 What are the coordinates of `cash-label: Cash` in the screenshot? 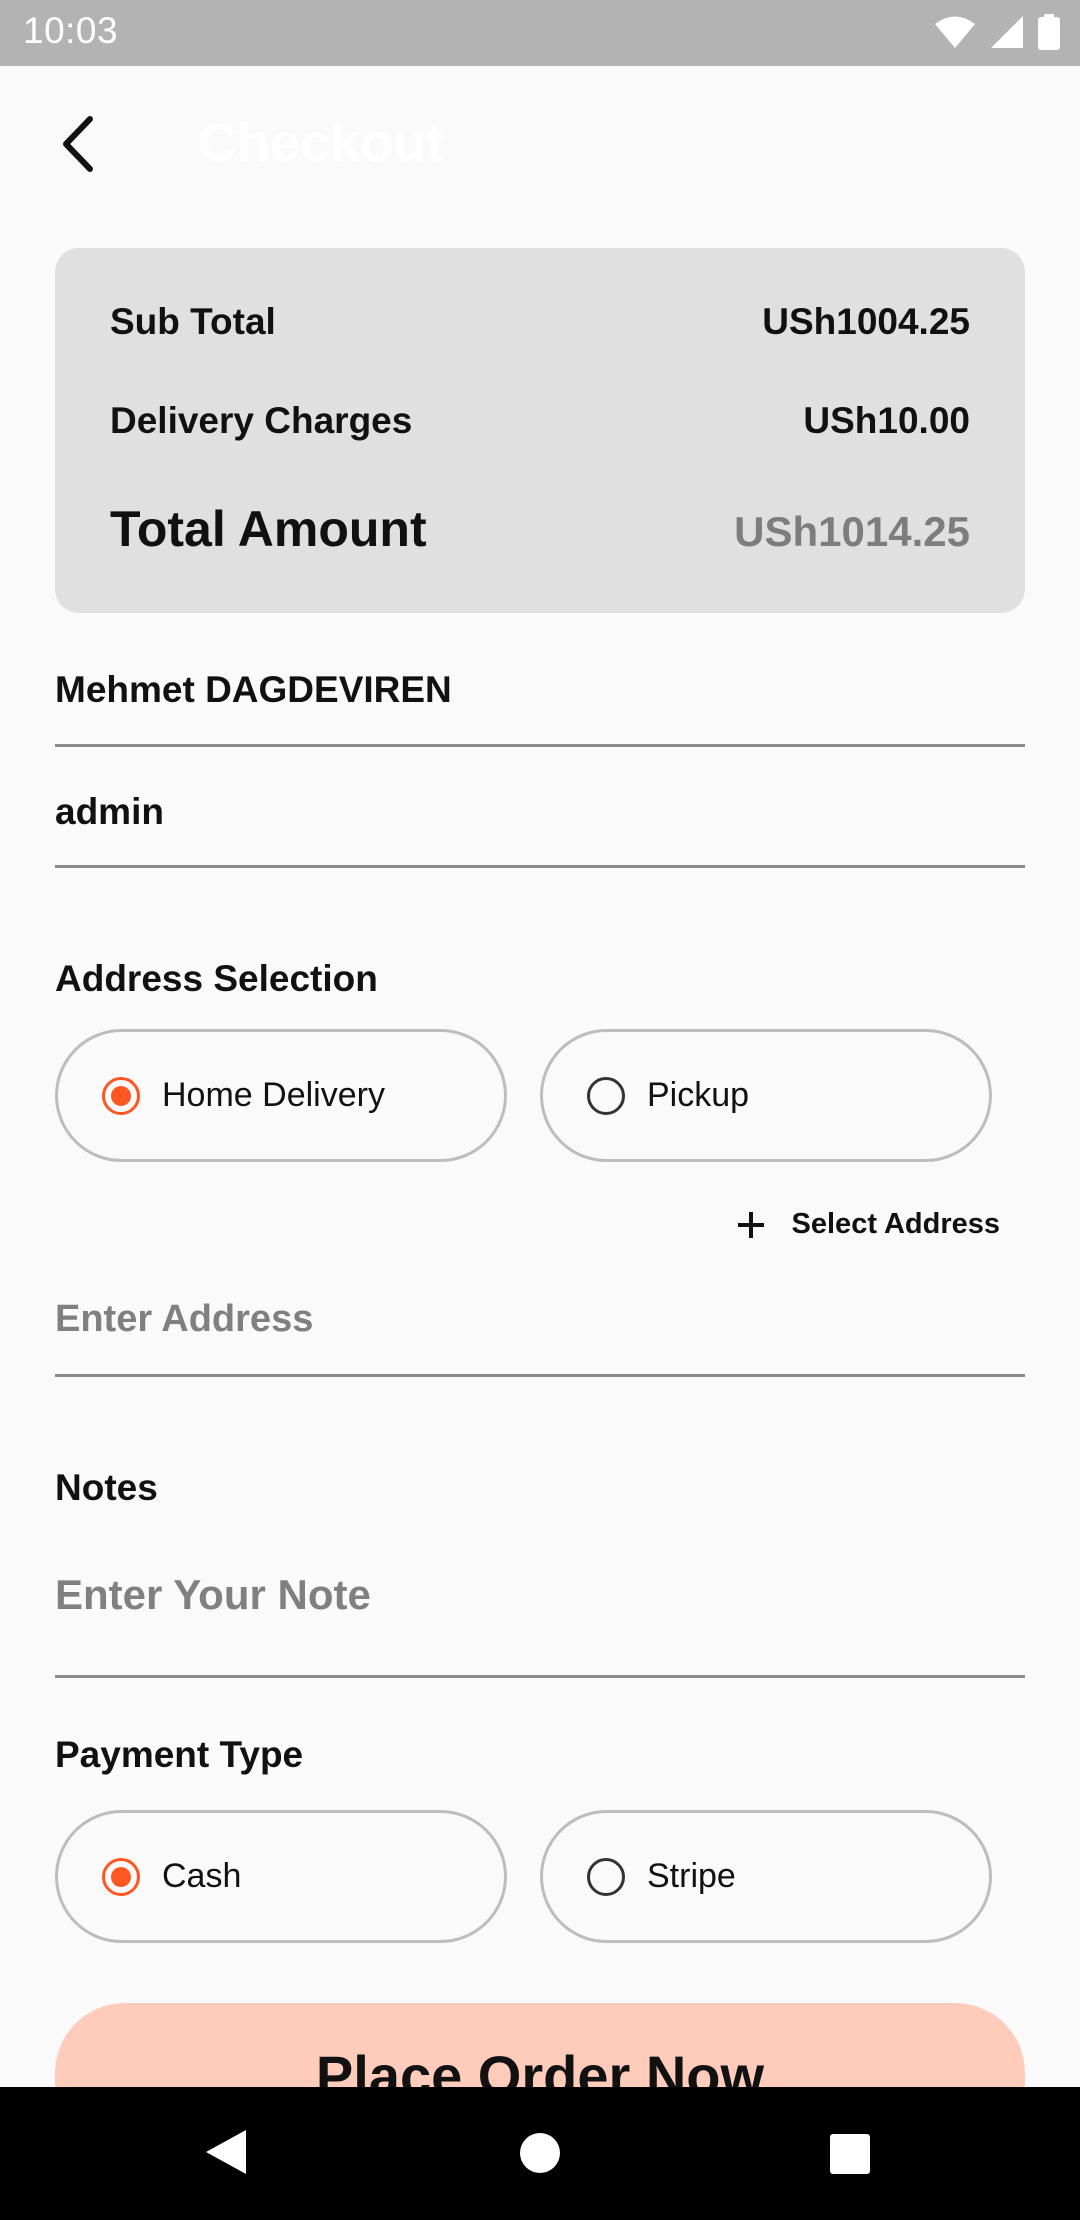 It's located at (202, 1876).